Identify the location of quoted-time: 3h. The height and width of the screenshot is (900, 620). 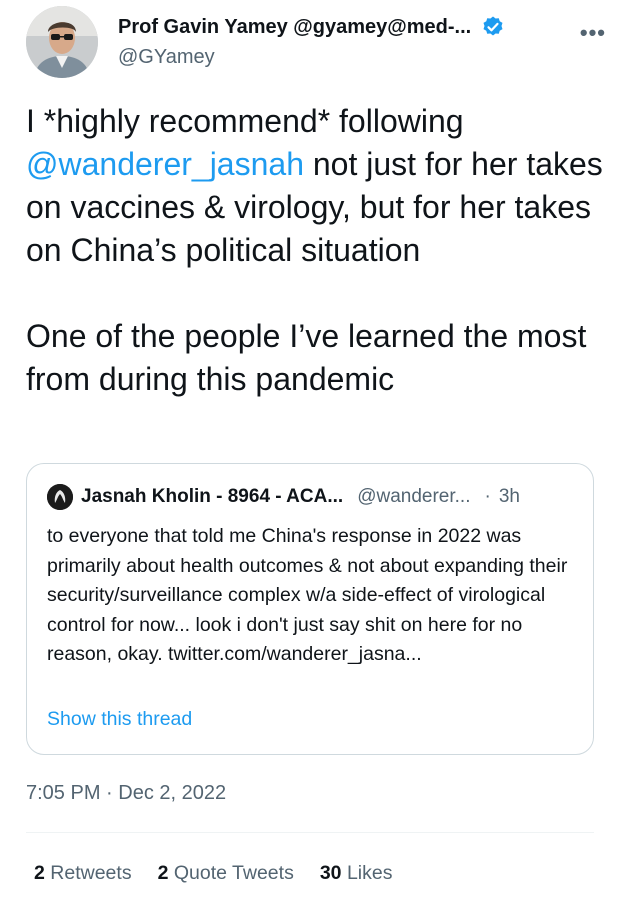
(509, 497).